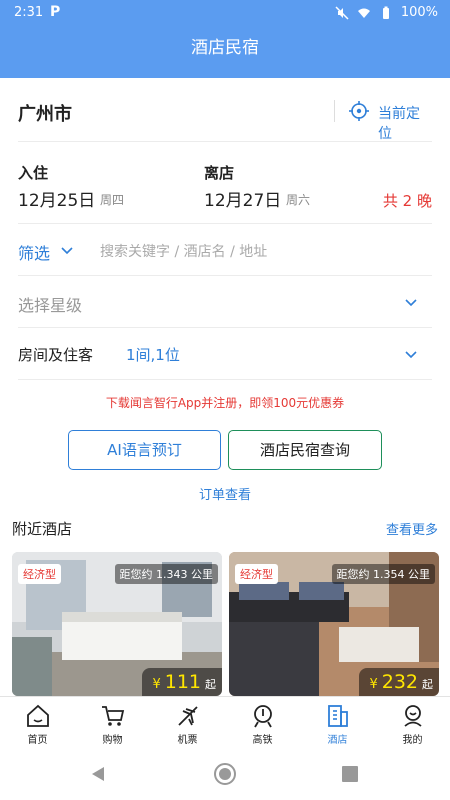  What do you see at coordinates (262, 740) in the screenshot?
I see `tab-label: 高铁` at bounding box center [262, 740].